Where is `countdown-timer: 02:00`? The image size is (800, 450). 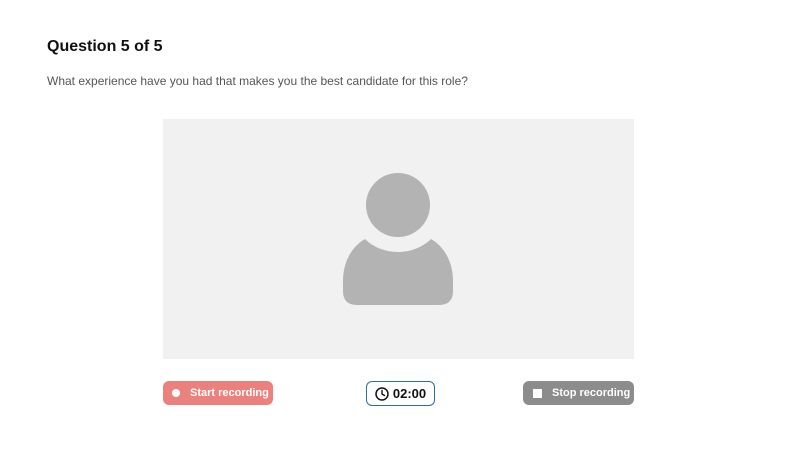
countdown-timer: 02:00 is located at coordinates (400, 393).